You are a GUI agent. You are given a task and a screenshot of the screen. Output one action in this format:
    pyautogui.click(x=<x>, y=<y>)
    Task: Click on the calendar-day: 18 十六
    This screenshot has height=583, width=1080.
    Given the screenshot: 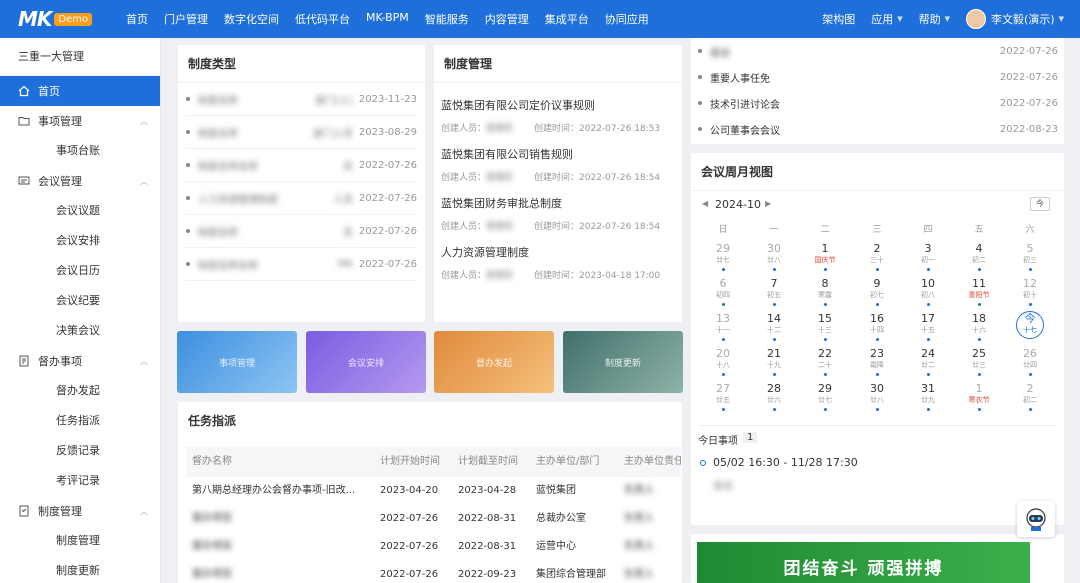 What is the action you would take?
    pyautogui.click(x=979, y=326)
    